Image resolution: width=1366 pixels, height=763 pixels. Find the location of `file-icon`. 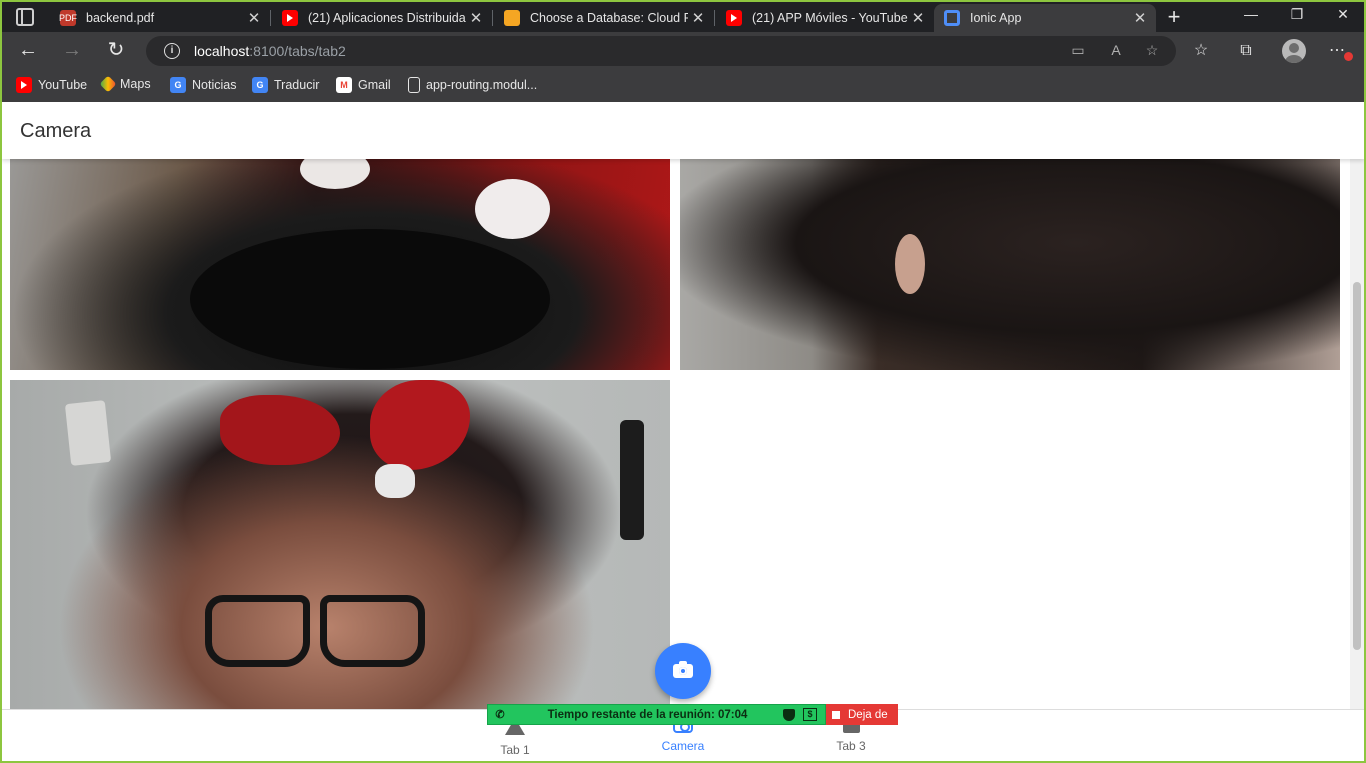

file-icon is located at coordinates (414, 85).